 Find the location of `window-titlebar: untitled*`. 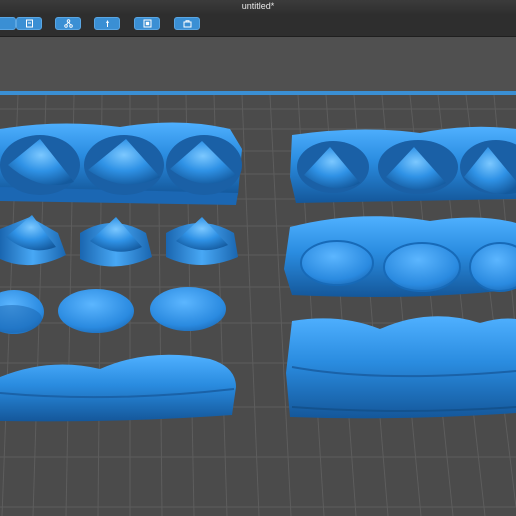

window-titlebar: untitled* is located at coordinates (258, 7).